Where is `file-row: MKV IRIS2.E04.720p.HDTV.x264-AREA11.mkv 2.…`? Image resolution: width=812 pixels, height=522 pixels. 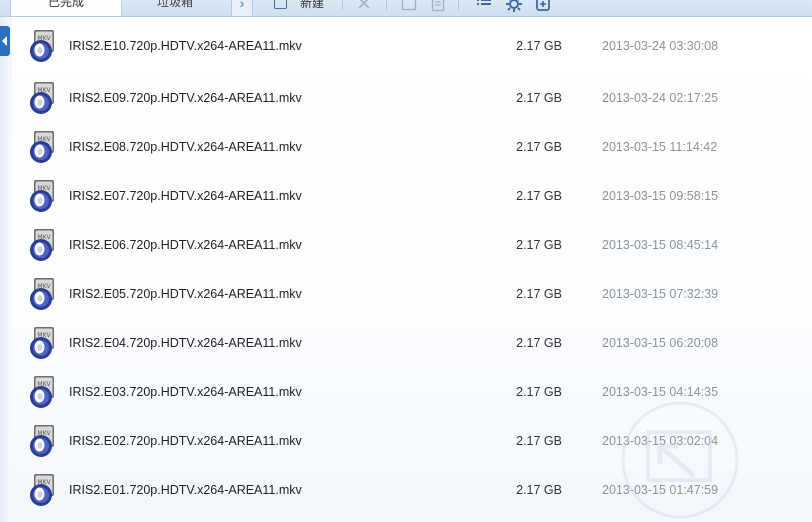 file-row: MKV IRIS2.E04.720p.HDTV.x264-AREA11.mkv 2.… is located at coordinates (412, 341).